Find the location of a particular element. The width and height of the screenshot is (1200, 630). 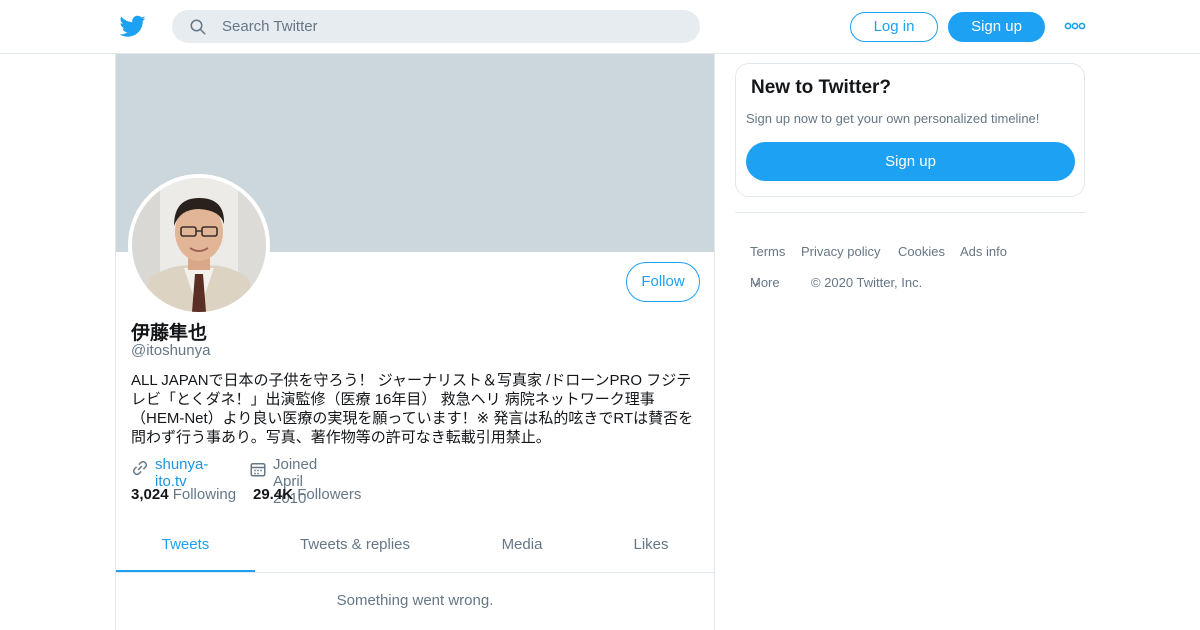

tab-likes: Likes is located at coordinates (651, 546).